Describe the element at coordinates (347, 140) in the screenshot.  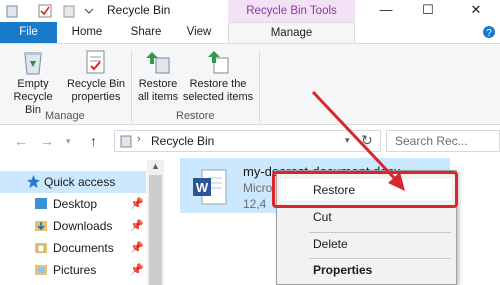
I see `address-dropdown-chevron-icon: ▾` at that location.